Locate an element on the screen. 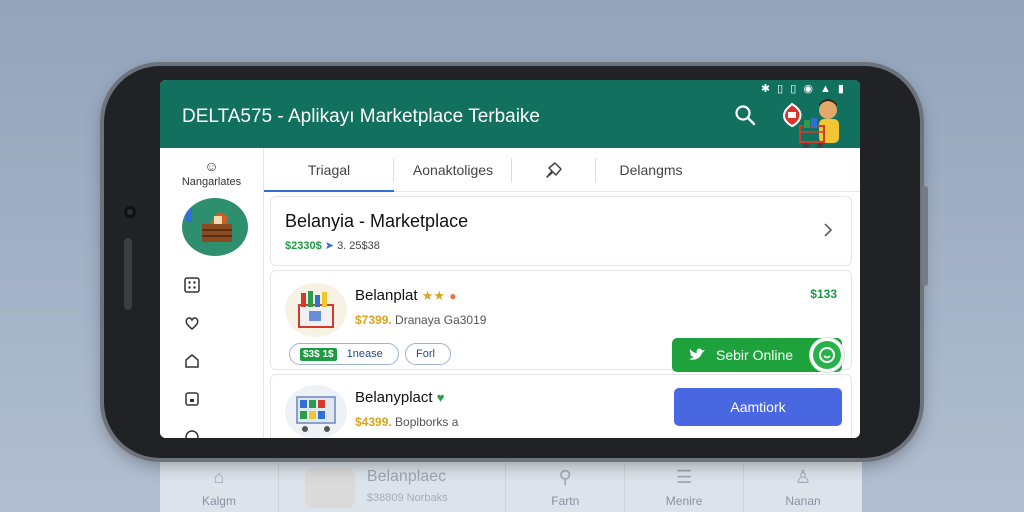 This screenshot has height=512, width=1024. tab-label: Triagal is located at coordinates (329, 169).